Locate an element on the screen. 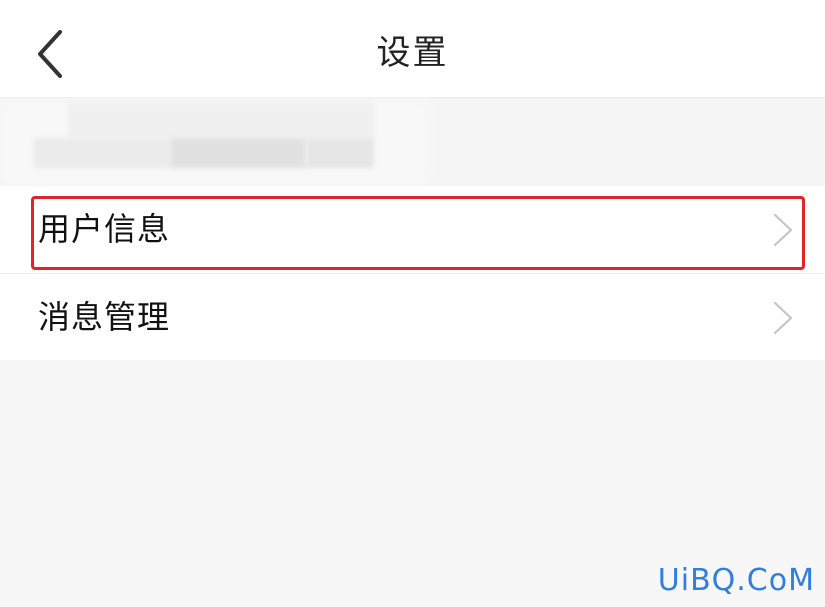  watermark: UiBQ.CoM is located at coordinates (736, 580).